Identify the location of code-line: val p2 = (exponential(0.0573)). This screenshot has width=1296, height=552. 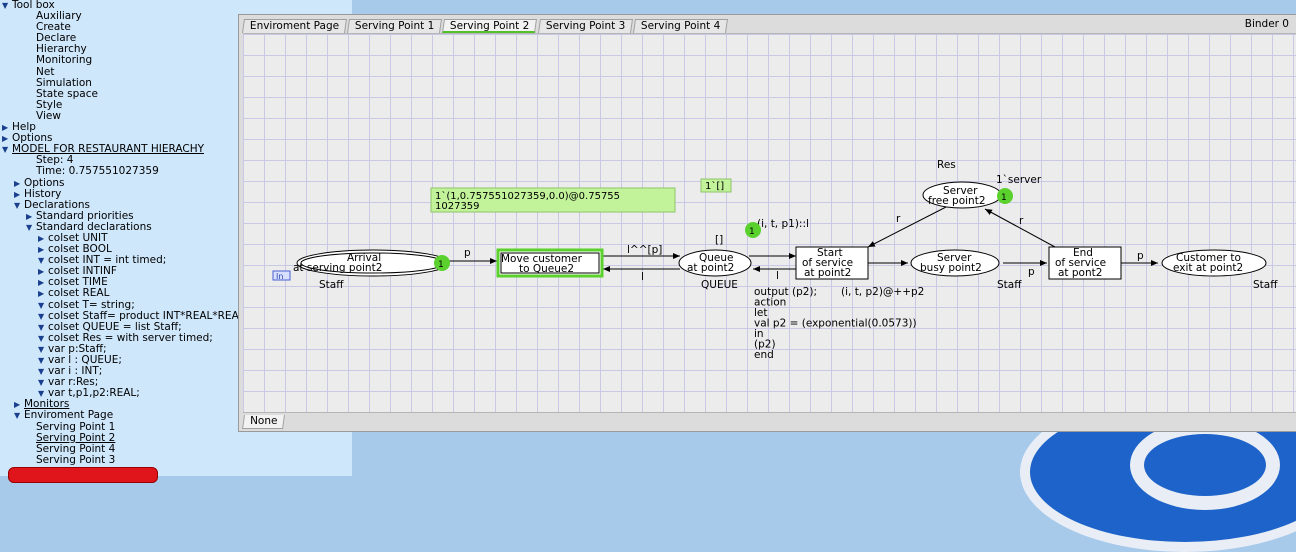
(835, 324).